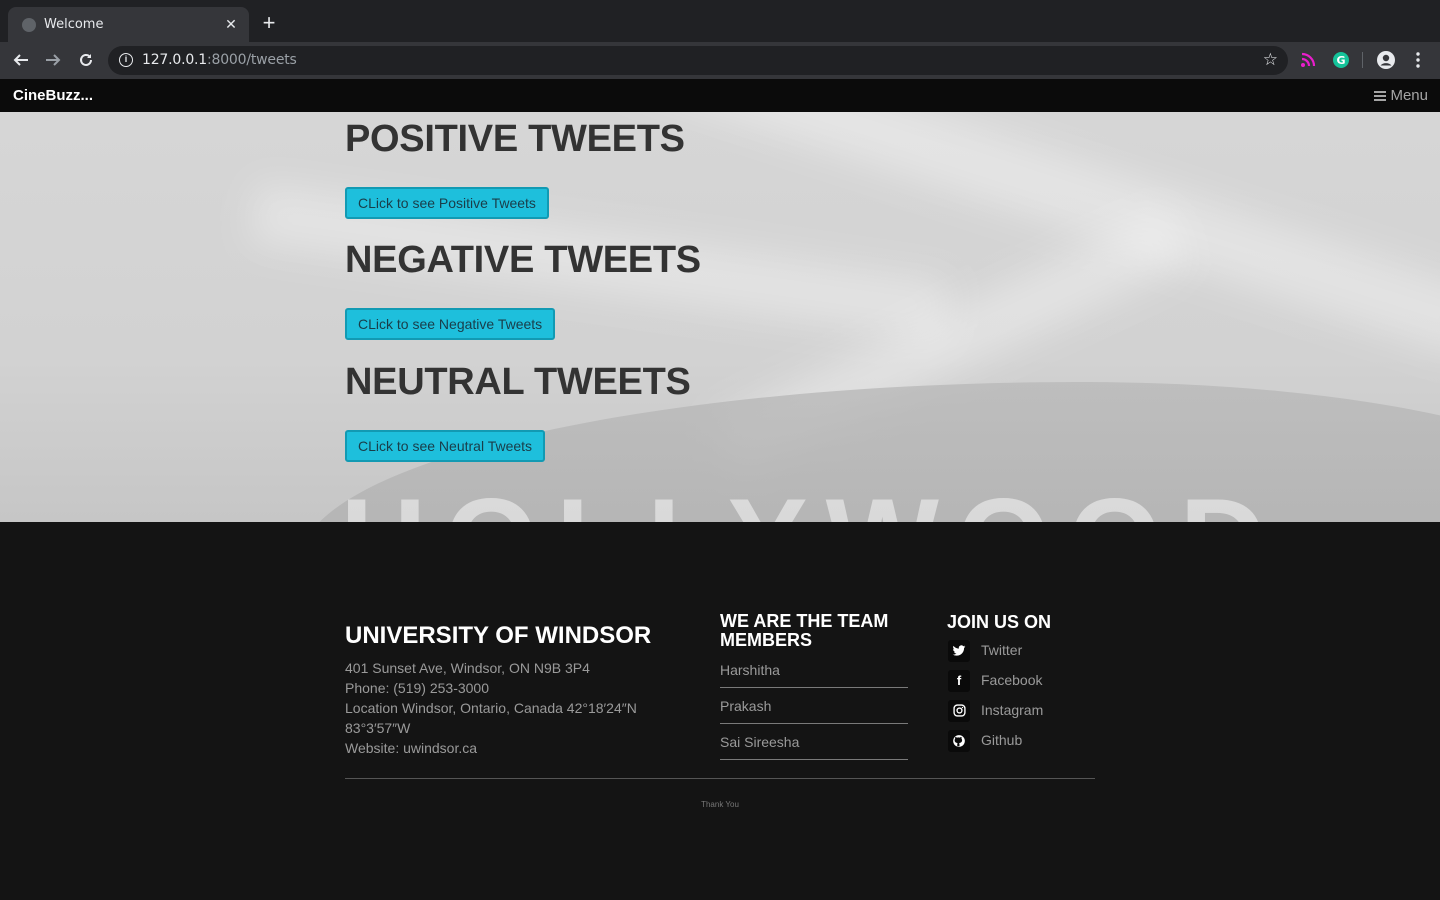 Image resolution: width=1440 pixels, height=900 pixels. I want to click on grammarly-extension-icon: G, so click(1341, 60).